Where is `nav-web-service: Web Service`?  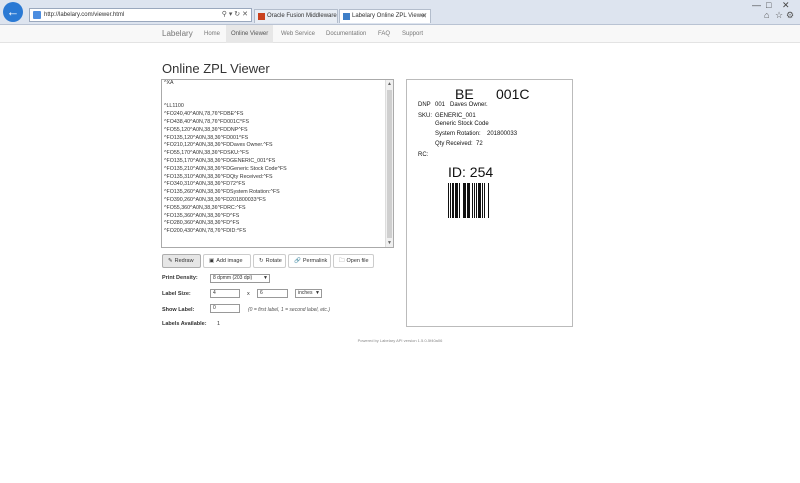 nav-web-service: Web Service is located at coordinates (298, 34).